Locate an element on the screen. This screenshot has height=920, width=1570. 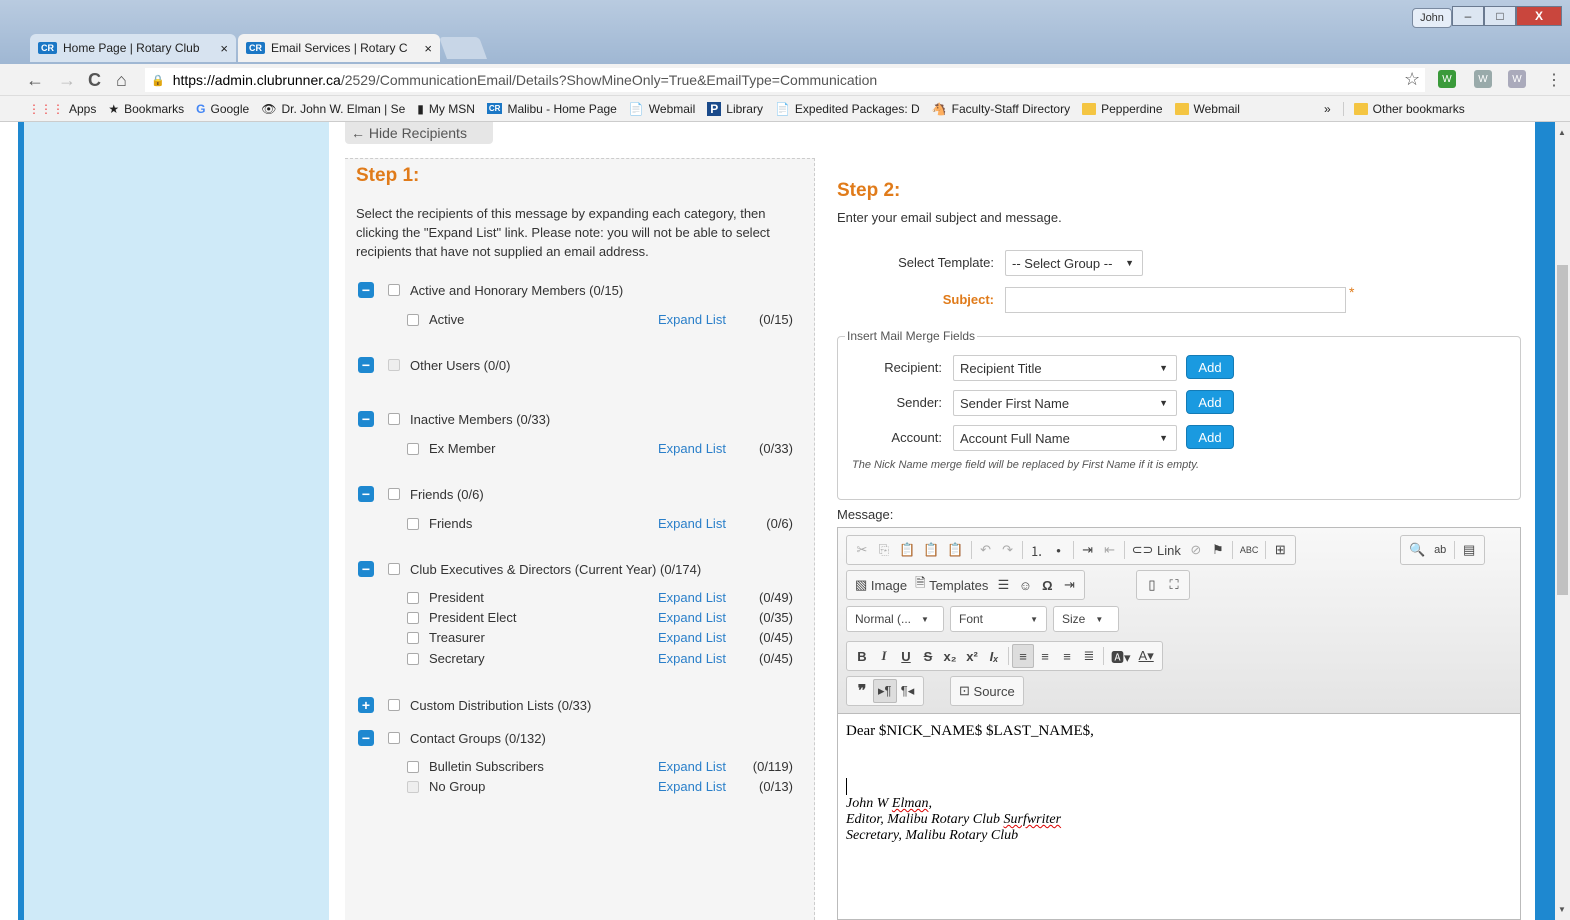
undo-icon: ↶ is located at coordinates (986, 550).